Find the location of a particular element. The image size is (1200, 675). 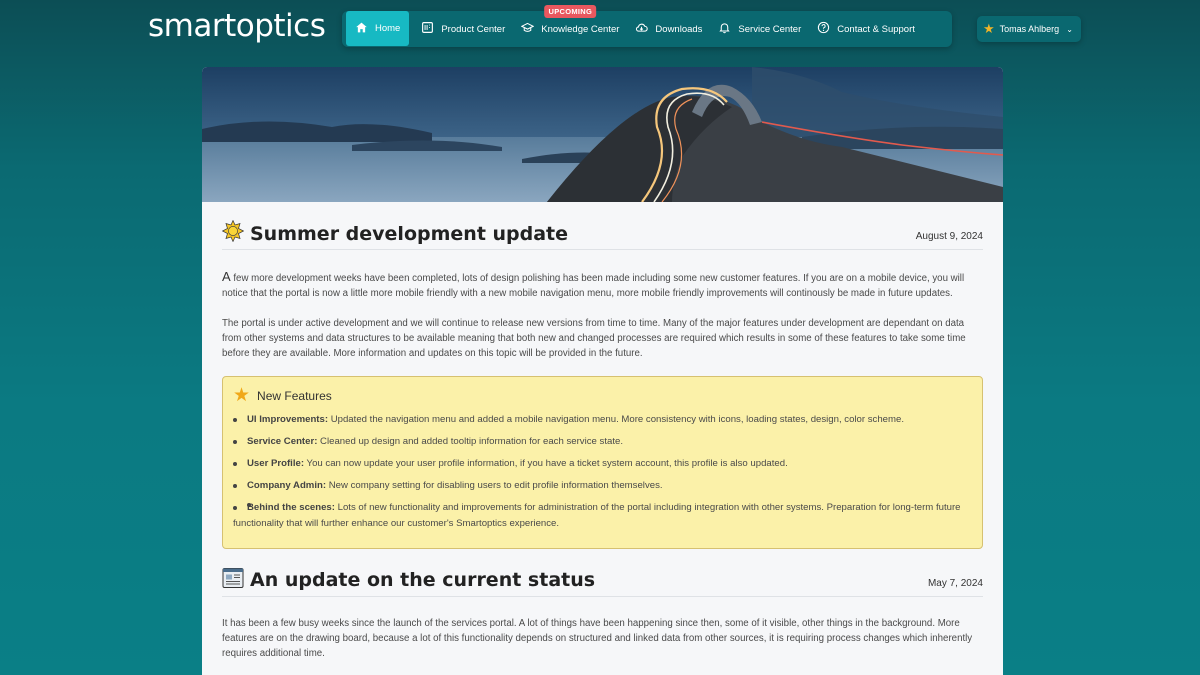

nav-home-label: Home is located at coordinates (388, 28).